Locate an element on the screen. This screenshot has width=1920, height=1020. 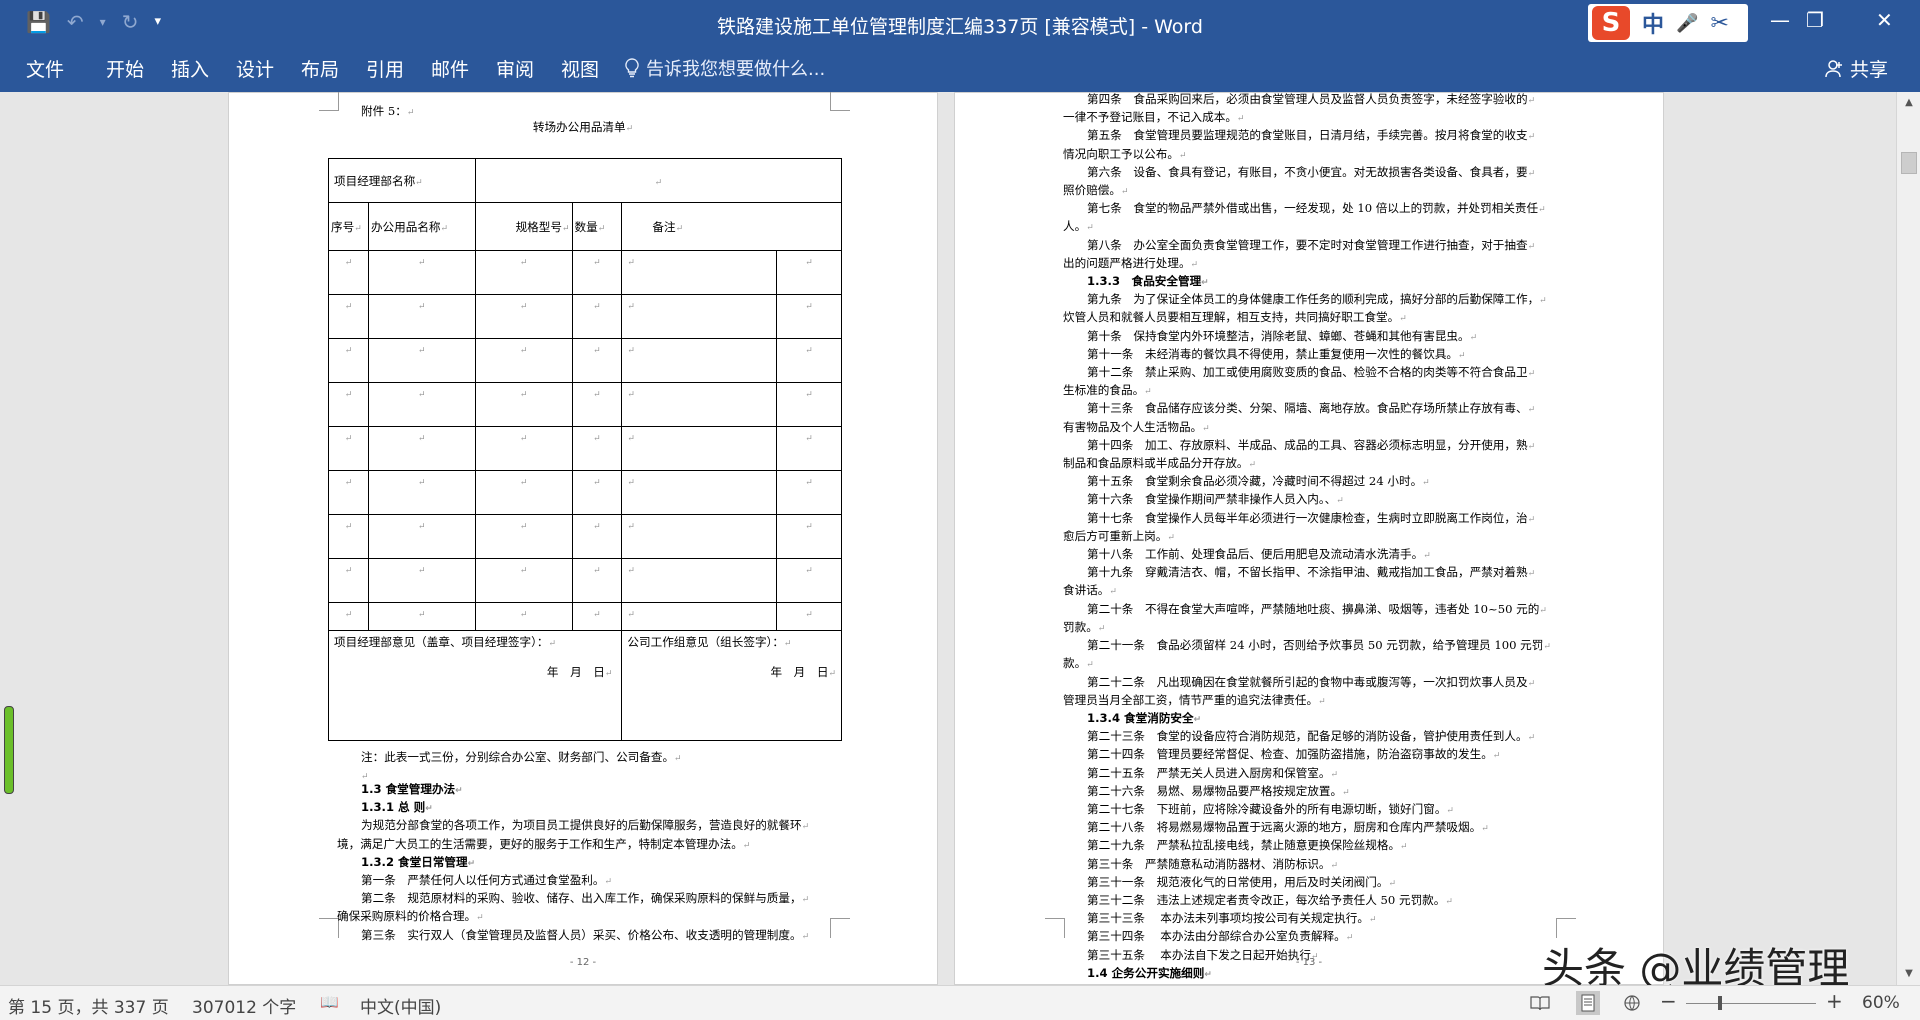
project-name-value: ↵ is located at coordinates (658, 180).